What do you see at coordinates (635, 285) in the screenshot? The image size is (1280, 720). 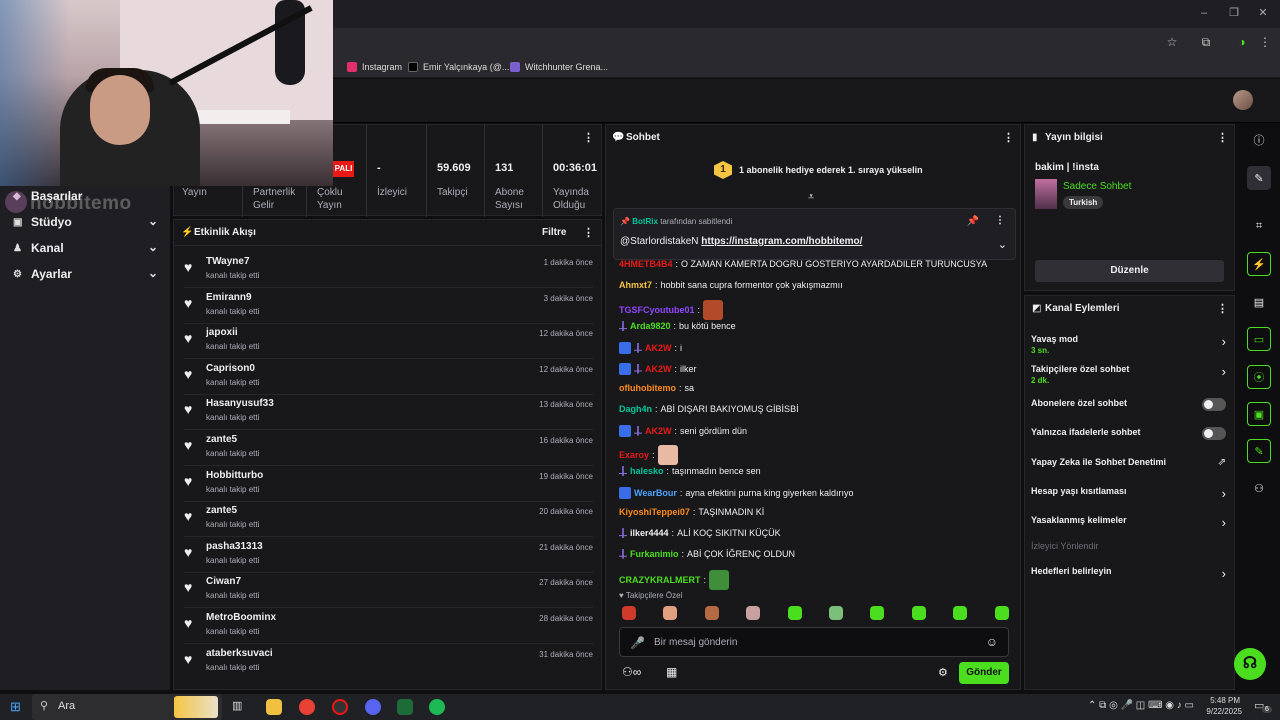 I see `chat-username: Ahmxt7` at bounding box center [635, 285].